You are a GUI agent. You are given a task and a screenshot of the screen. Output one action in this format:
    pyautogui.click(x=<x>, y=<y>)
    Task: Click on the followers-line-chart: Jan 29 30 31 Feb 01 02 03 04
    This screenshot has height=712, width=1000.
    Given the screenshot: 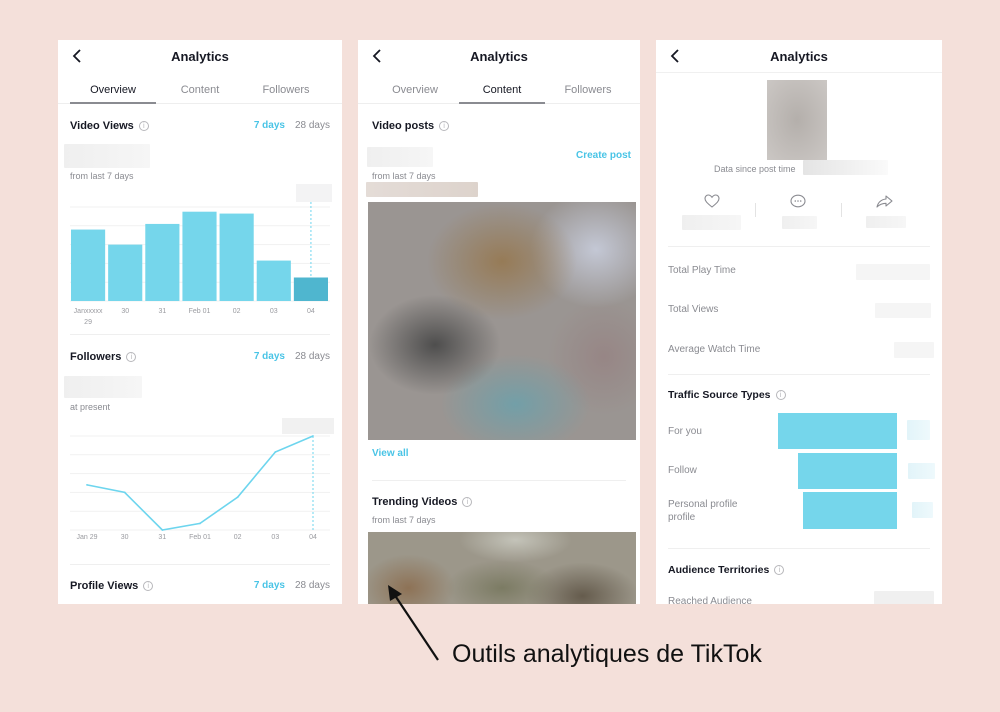 What is the action you would take?
    pyautogui.click(x=202, y=479)
    